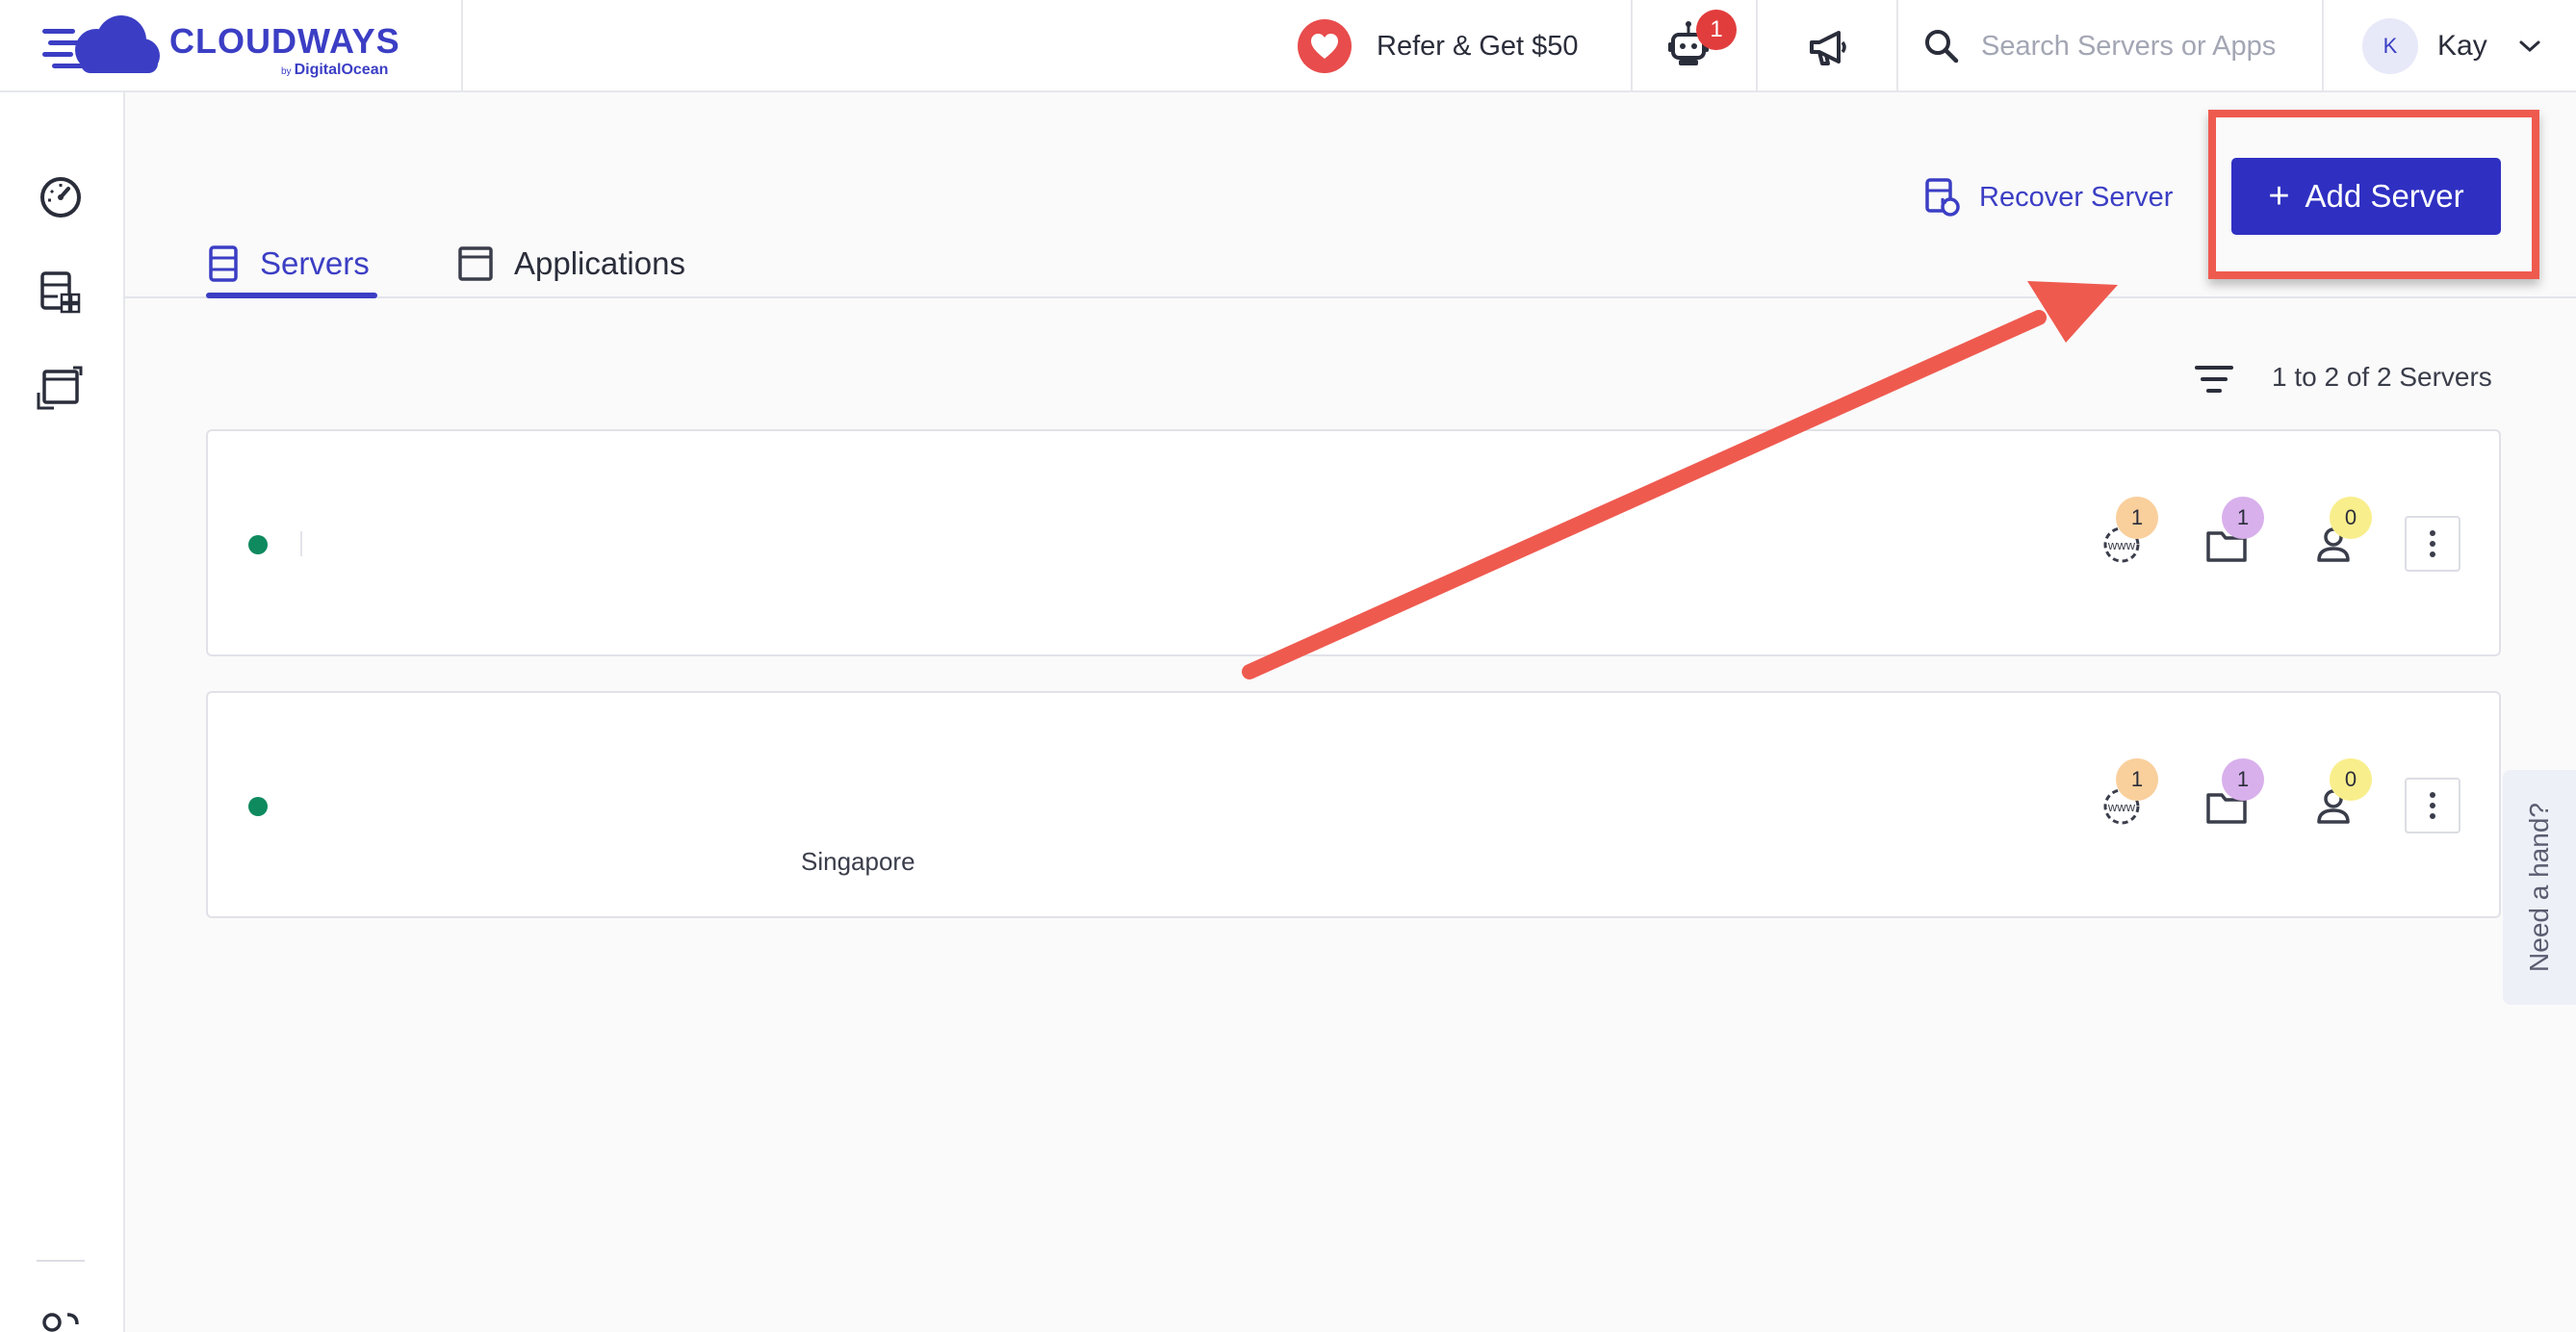 This screenshot has height=1332, width=2576. I want to click on chevron-down-icon, so click(2529, 46).